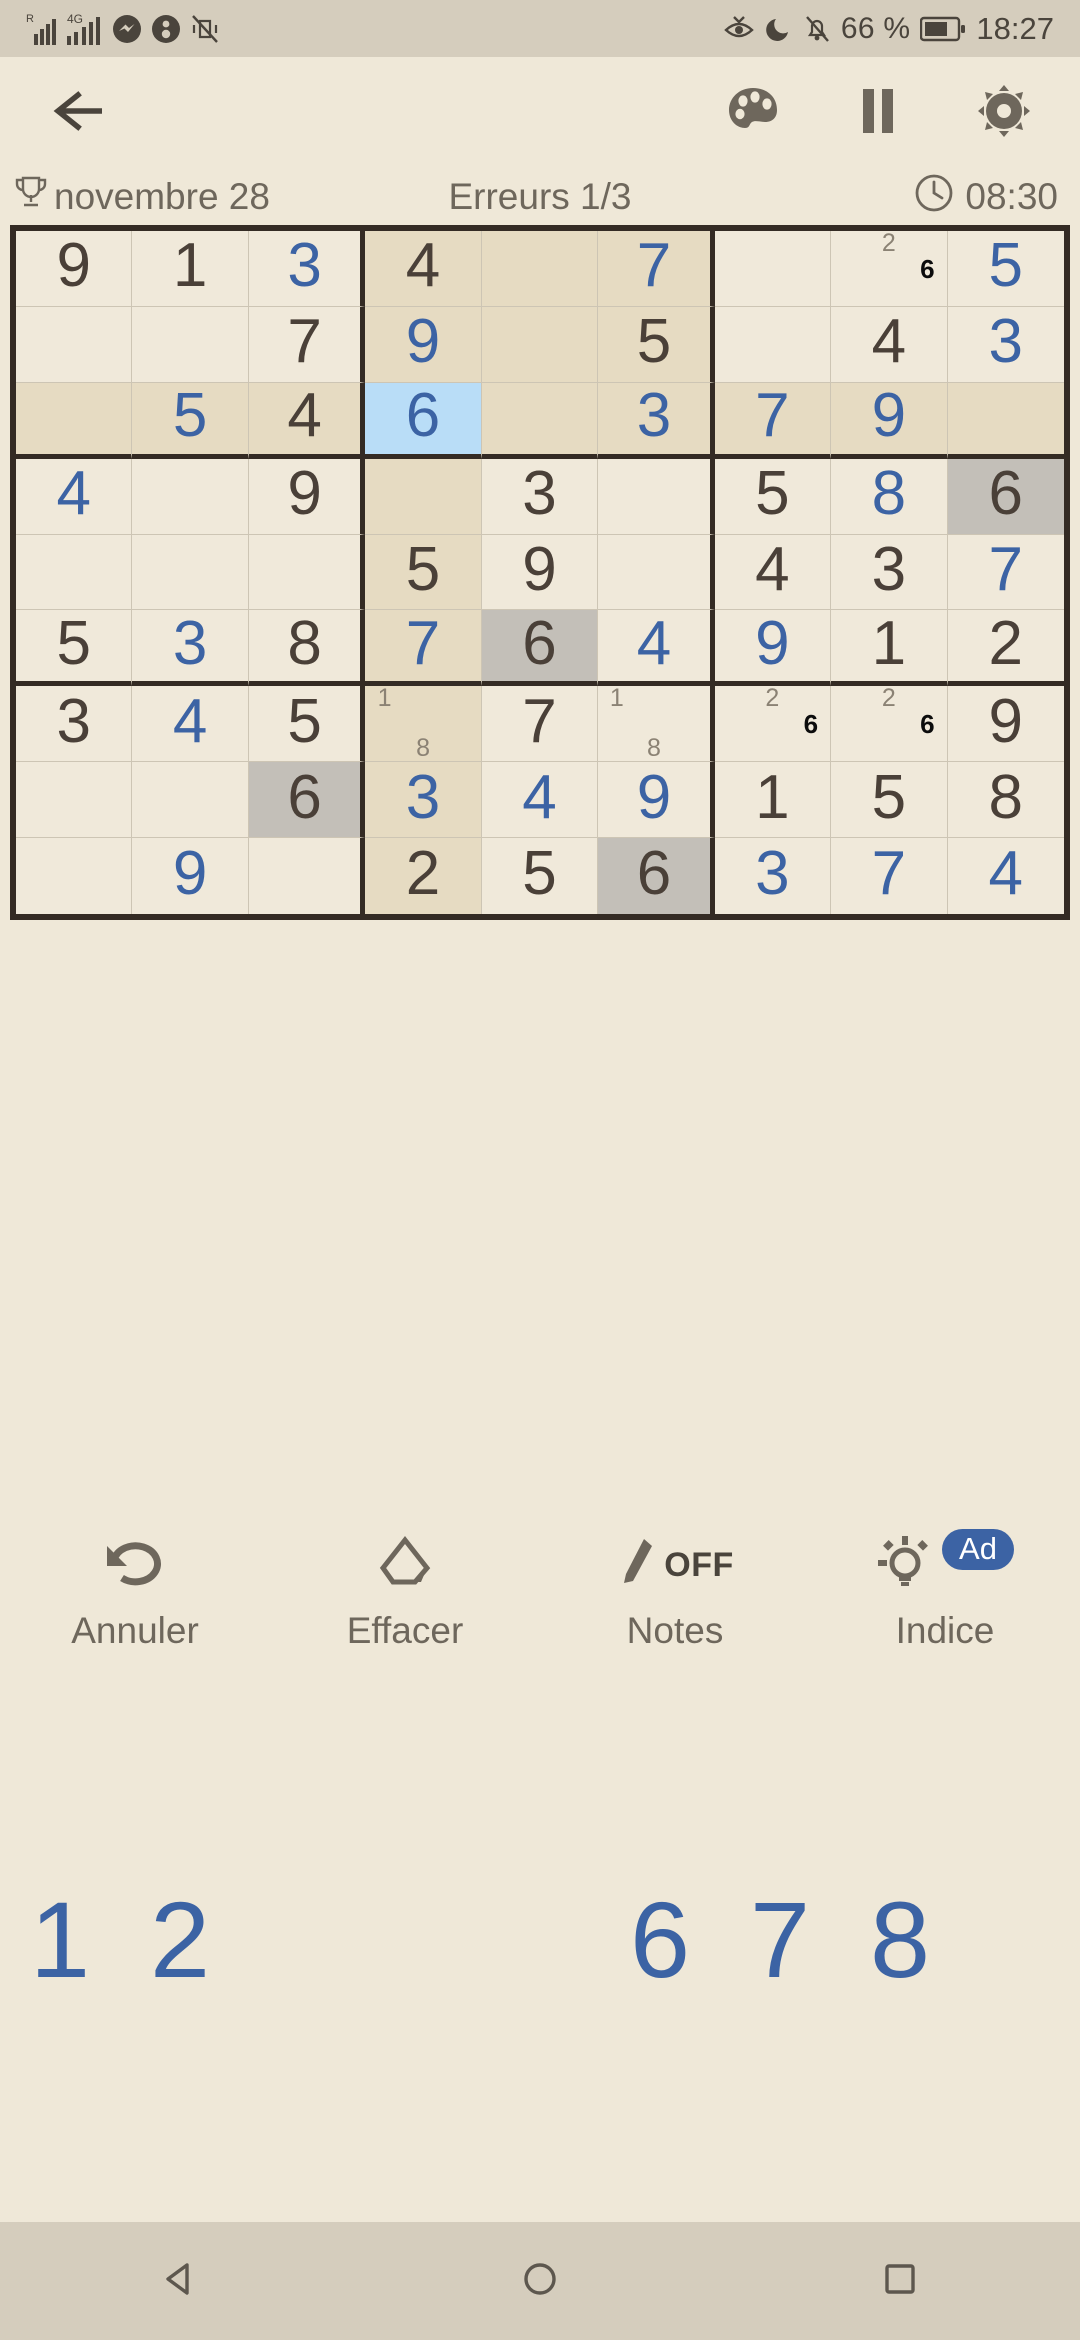  What do you see at coordinates (656, 648) in the screenshot?
I see `sudoku-cell-r6c6: 4` at bounding box center [656, 648].